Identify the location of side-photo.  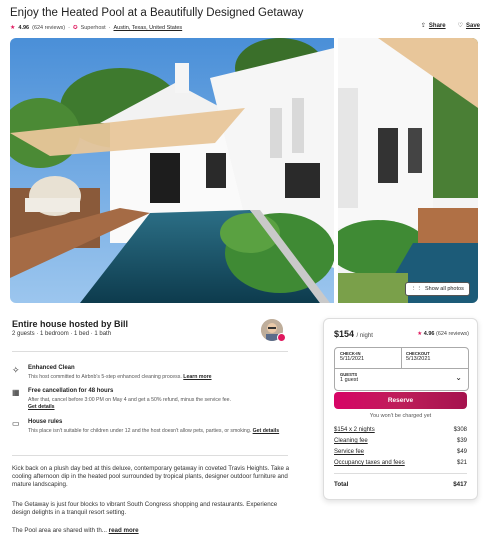
(408, 170).